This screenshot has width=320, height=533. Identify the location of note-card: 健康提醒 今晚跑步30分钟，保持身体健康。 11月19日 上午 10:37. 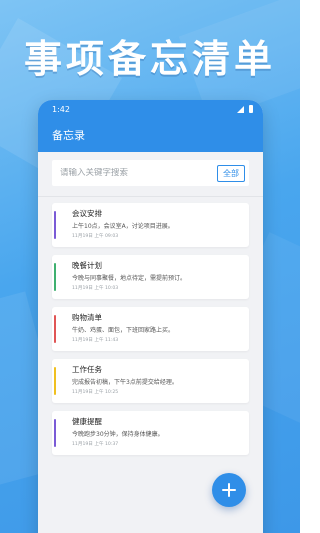
(150, 433).